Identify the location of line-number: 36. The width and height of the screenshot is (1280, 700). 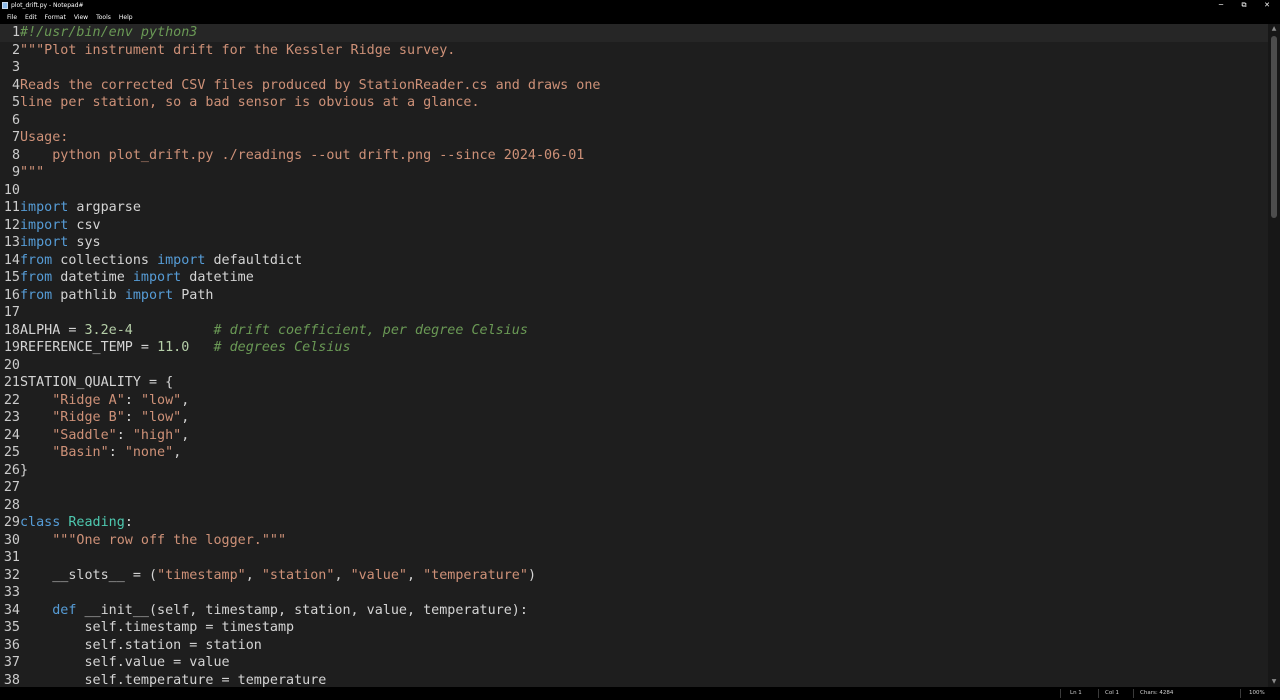
(11, 645).